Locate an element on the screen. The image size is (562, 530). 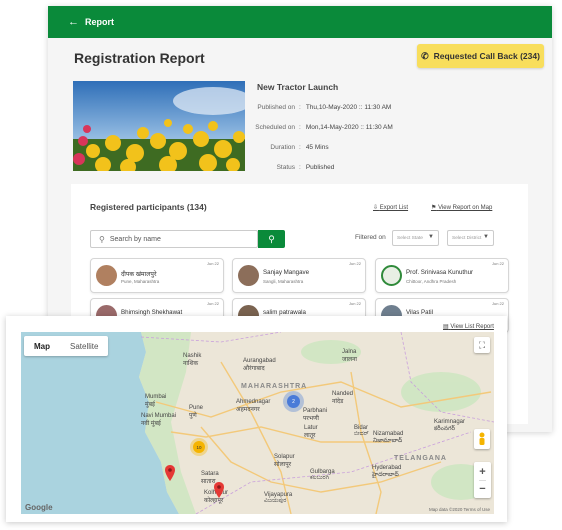
label-text: Pune is located at coordinates (196, 408).